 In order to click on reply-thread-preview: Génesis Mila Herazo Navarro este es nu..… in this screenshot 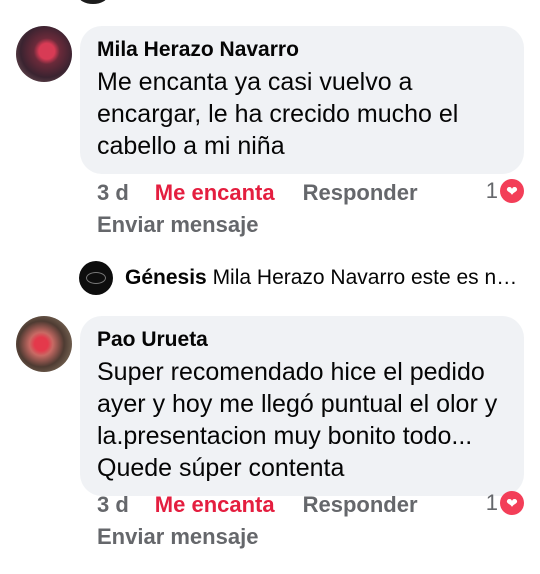, I will do `click(301, 278)`.